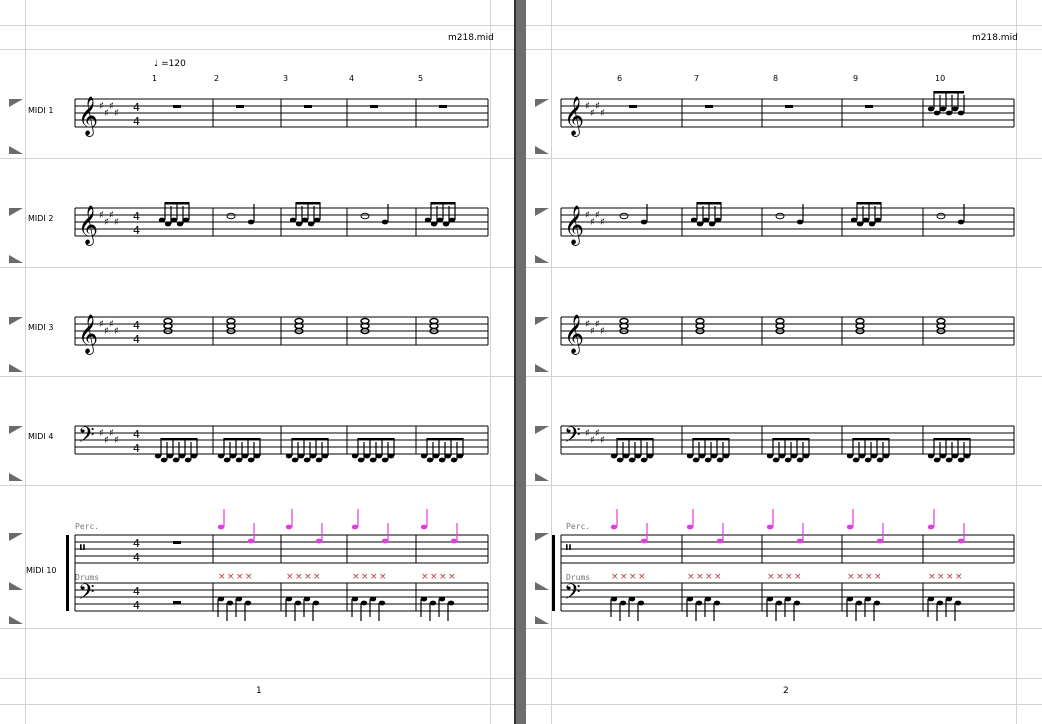  I want to click on sharp-sign: ♯, so click(602, 113).